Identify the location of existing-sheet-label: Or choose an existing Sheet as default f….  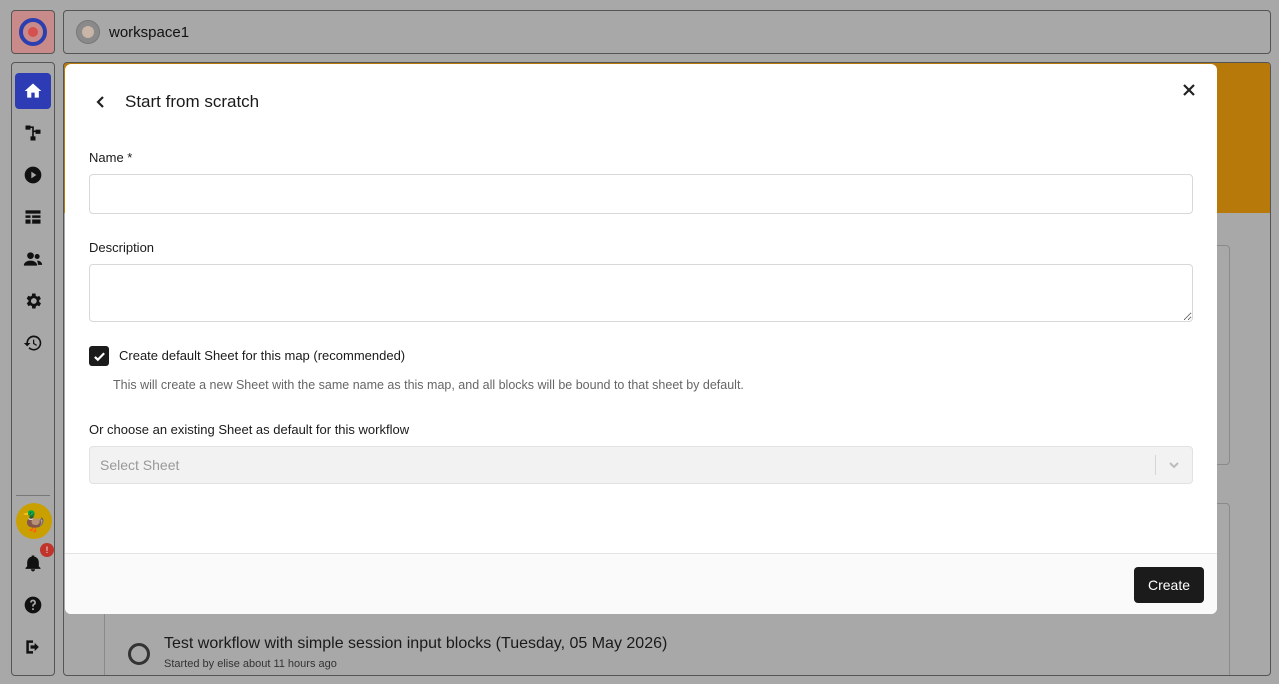
(249, 429).